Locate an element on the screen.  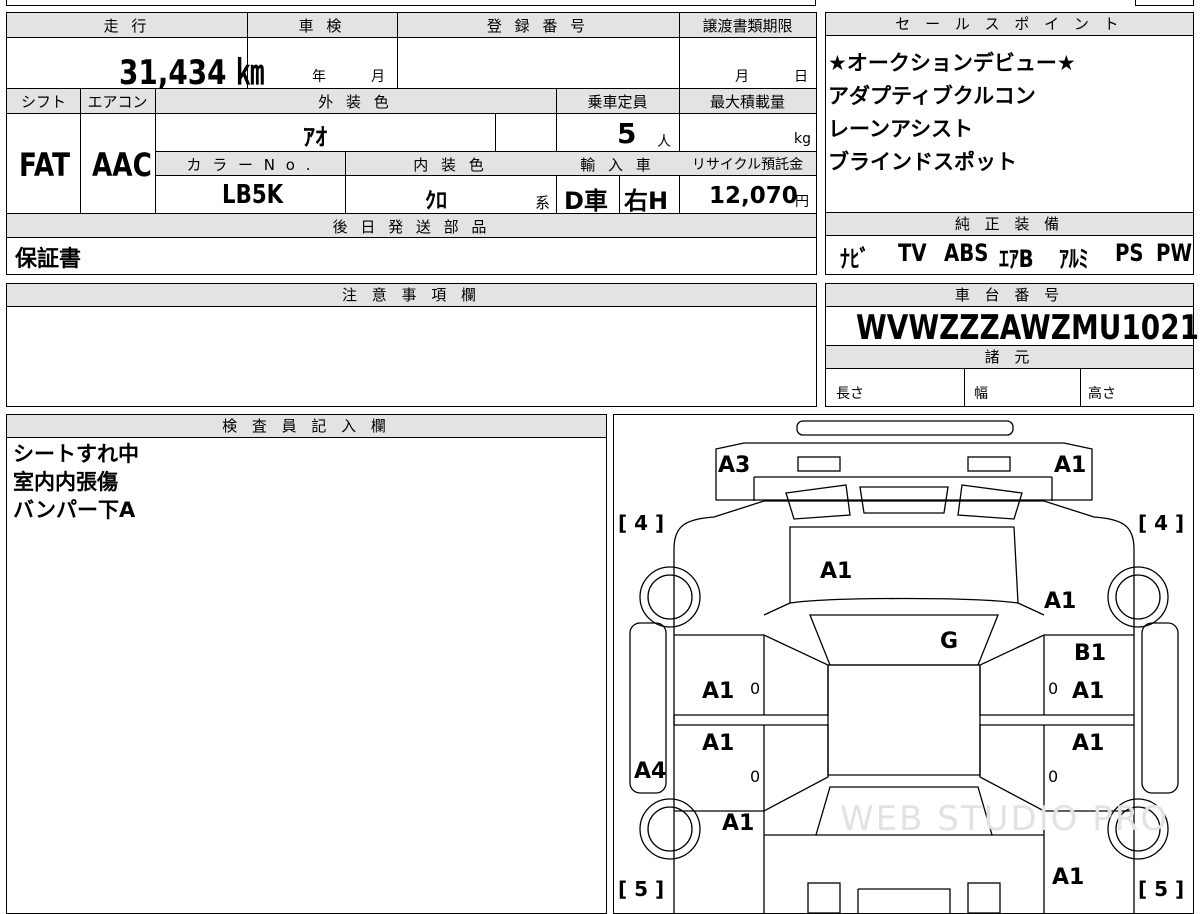
tire-front-left: [ 4 ] is located at coordinates (641, 523).